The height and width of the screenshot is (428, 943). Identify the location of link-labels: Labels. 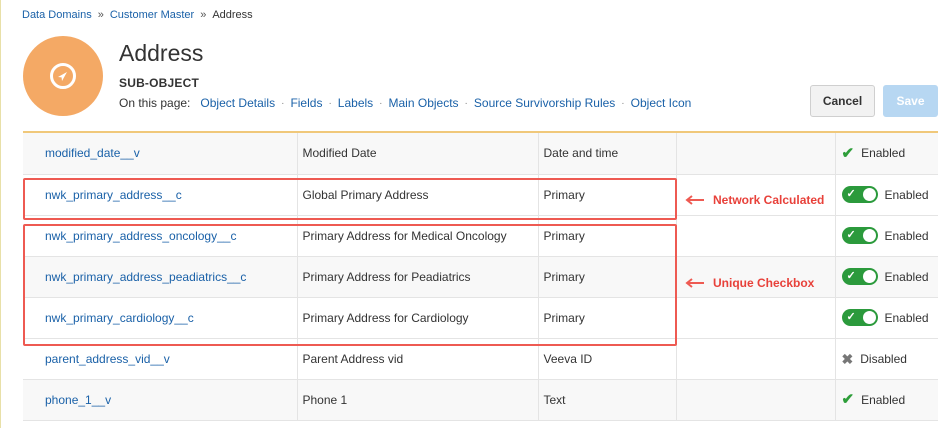
(355, 103).